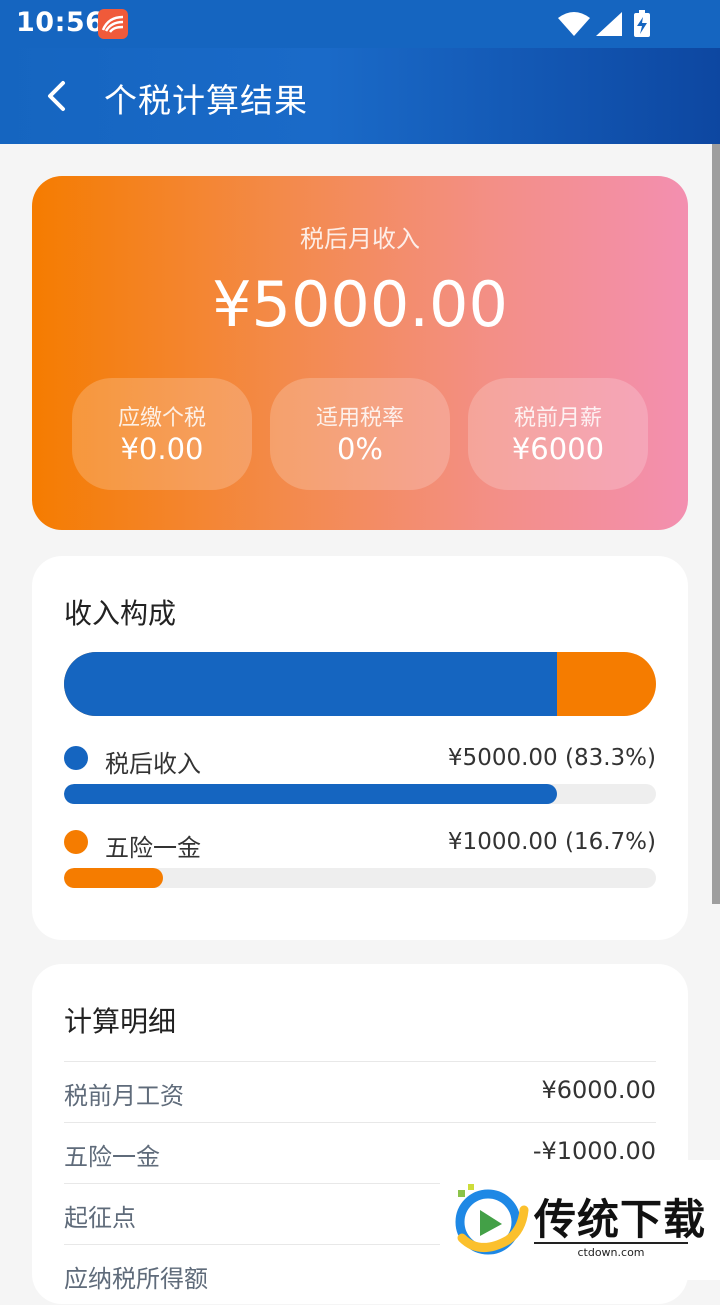 This screenshot has width=720, height=1305. I want to click on page-title: 个税计算结果, so click(206, 100).